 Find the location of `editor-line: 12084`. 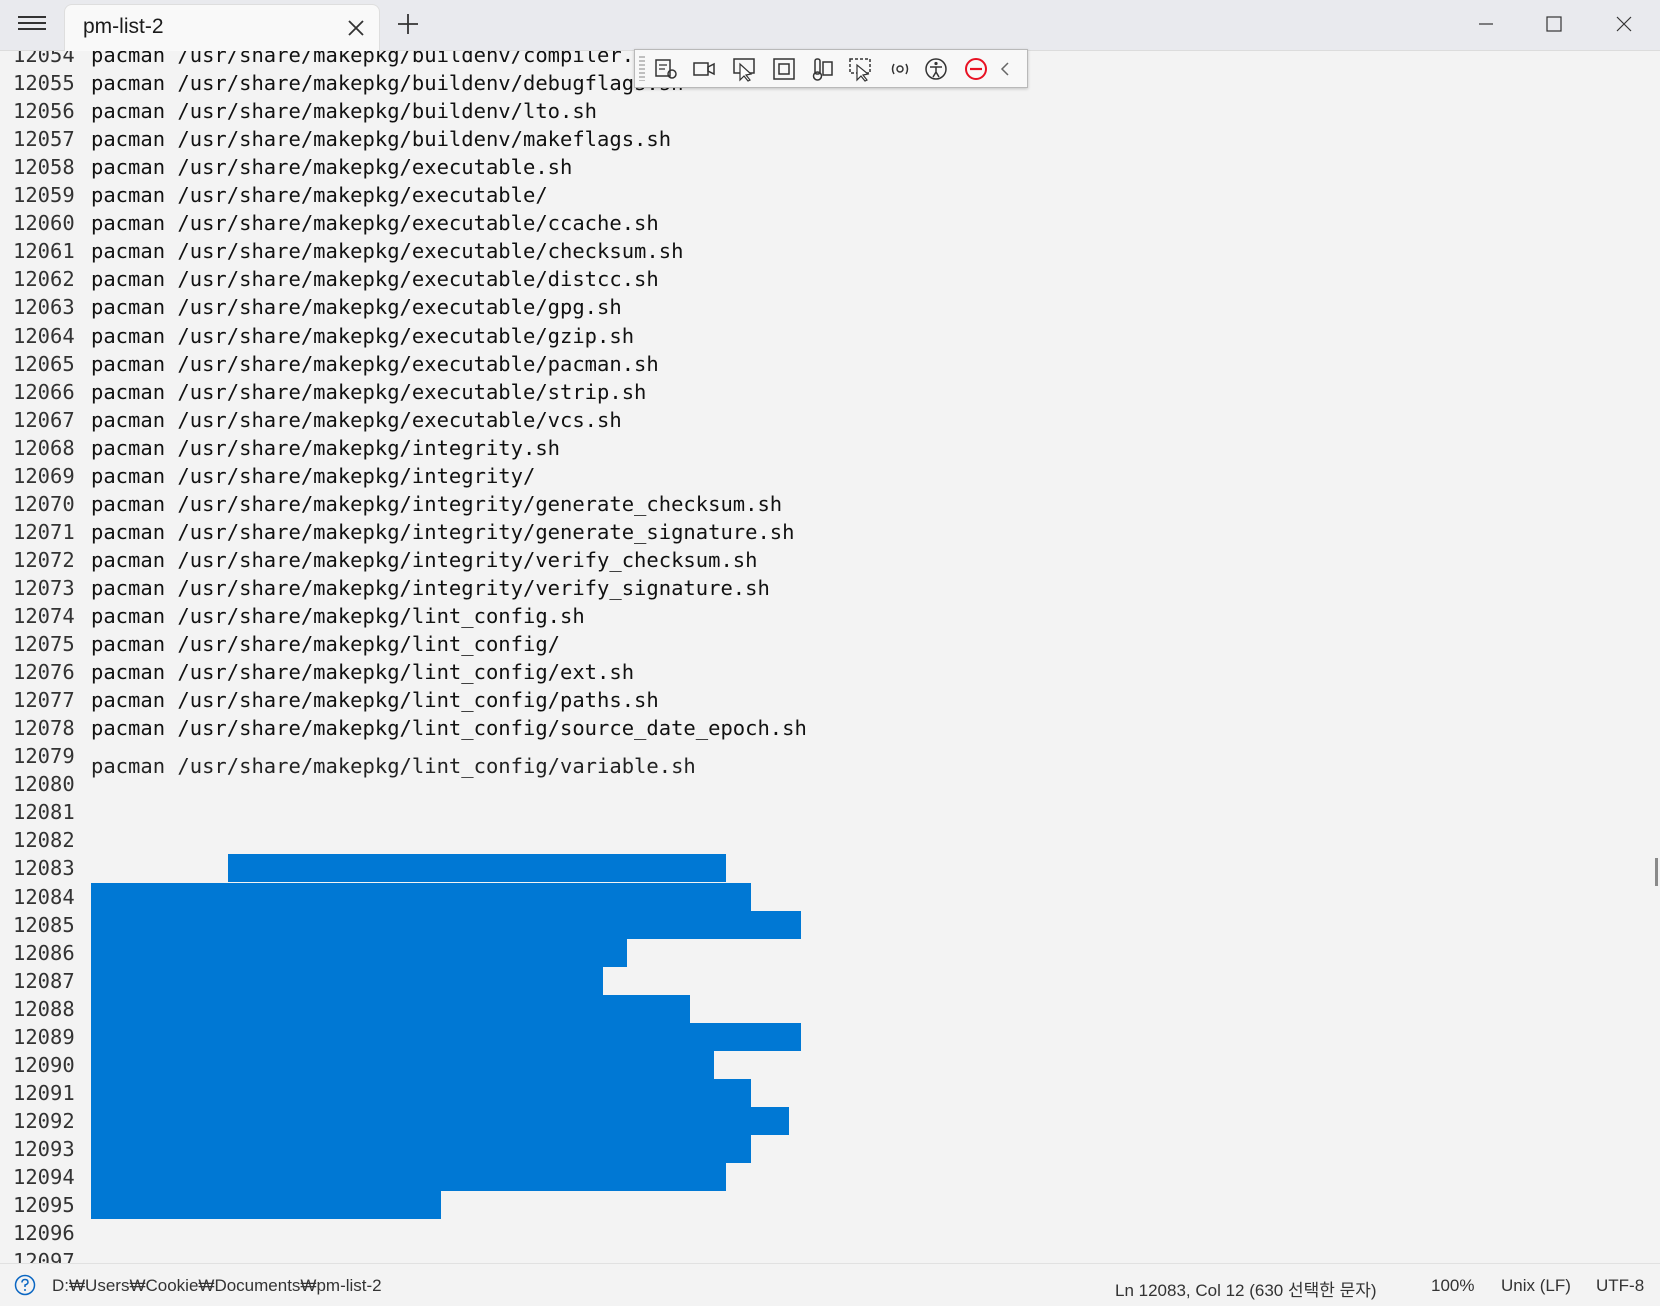

editor-line: 12084 is located at coordinates (800, 897).